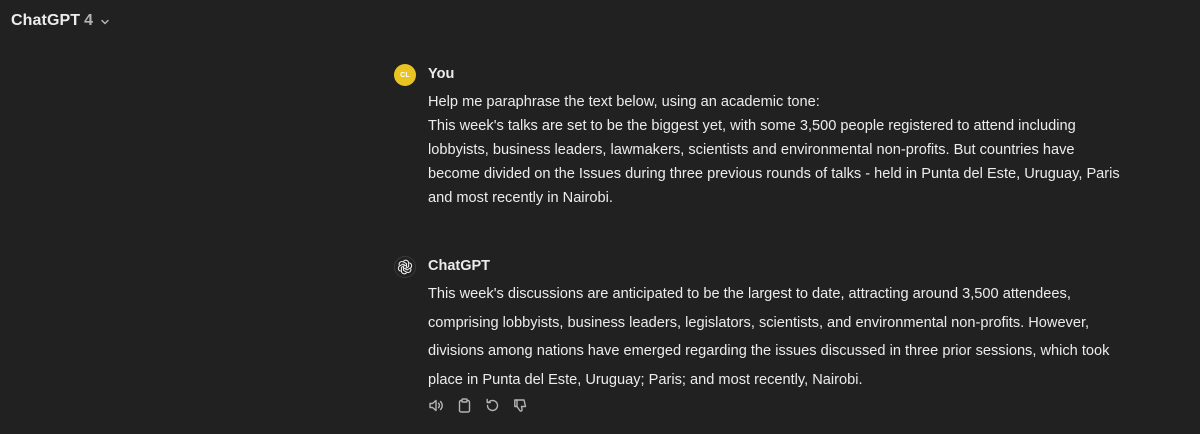 The height and width of the screenshot is (434, 1200). I want to click on message-author: You, so click(441, 74).